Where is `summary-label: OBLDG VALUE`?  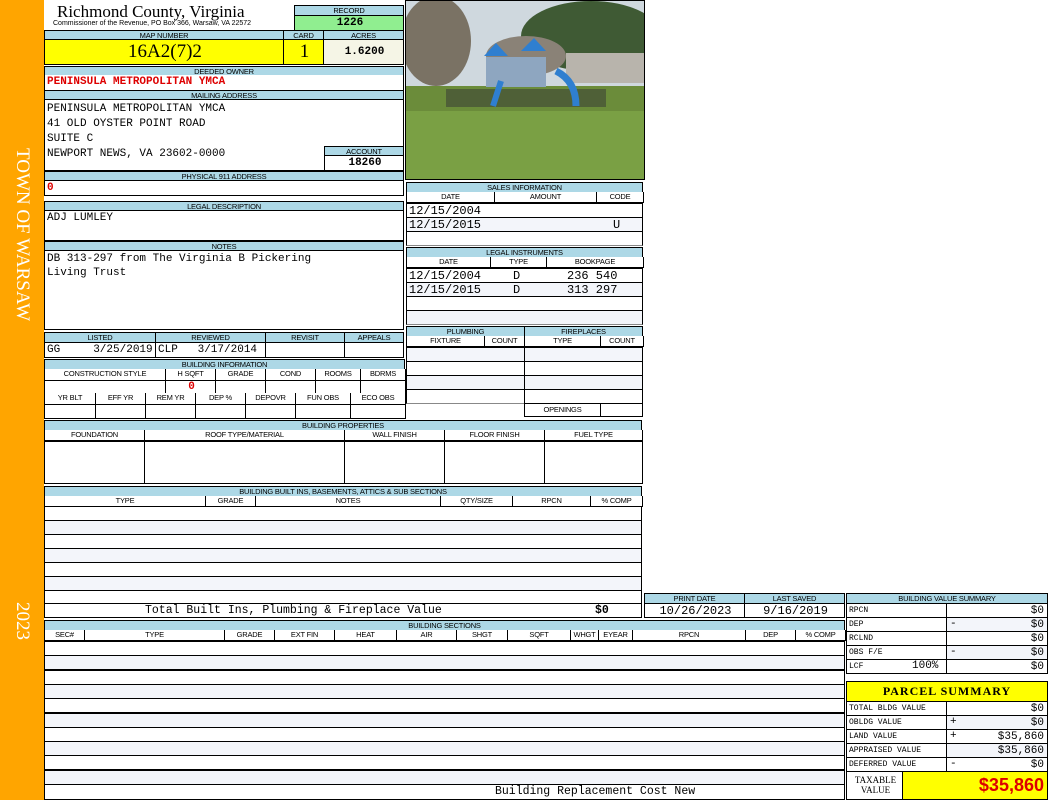 summary-label: OBLDG VALUE is located at coordinates (896, 722).